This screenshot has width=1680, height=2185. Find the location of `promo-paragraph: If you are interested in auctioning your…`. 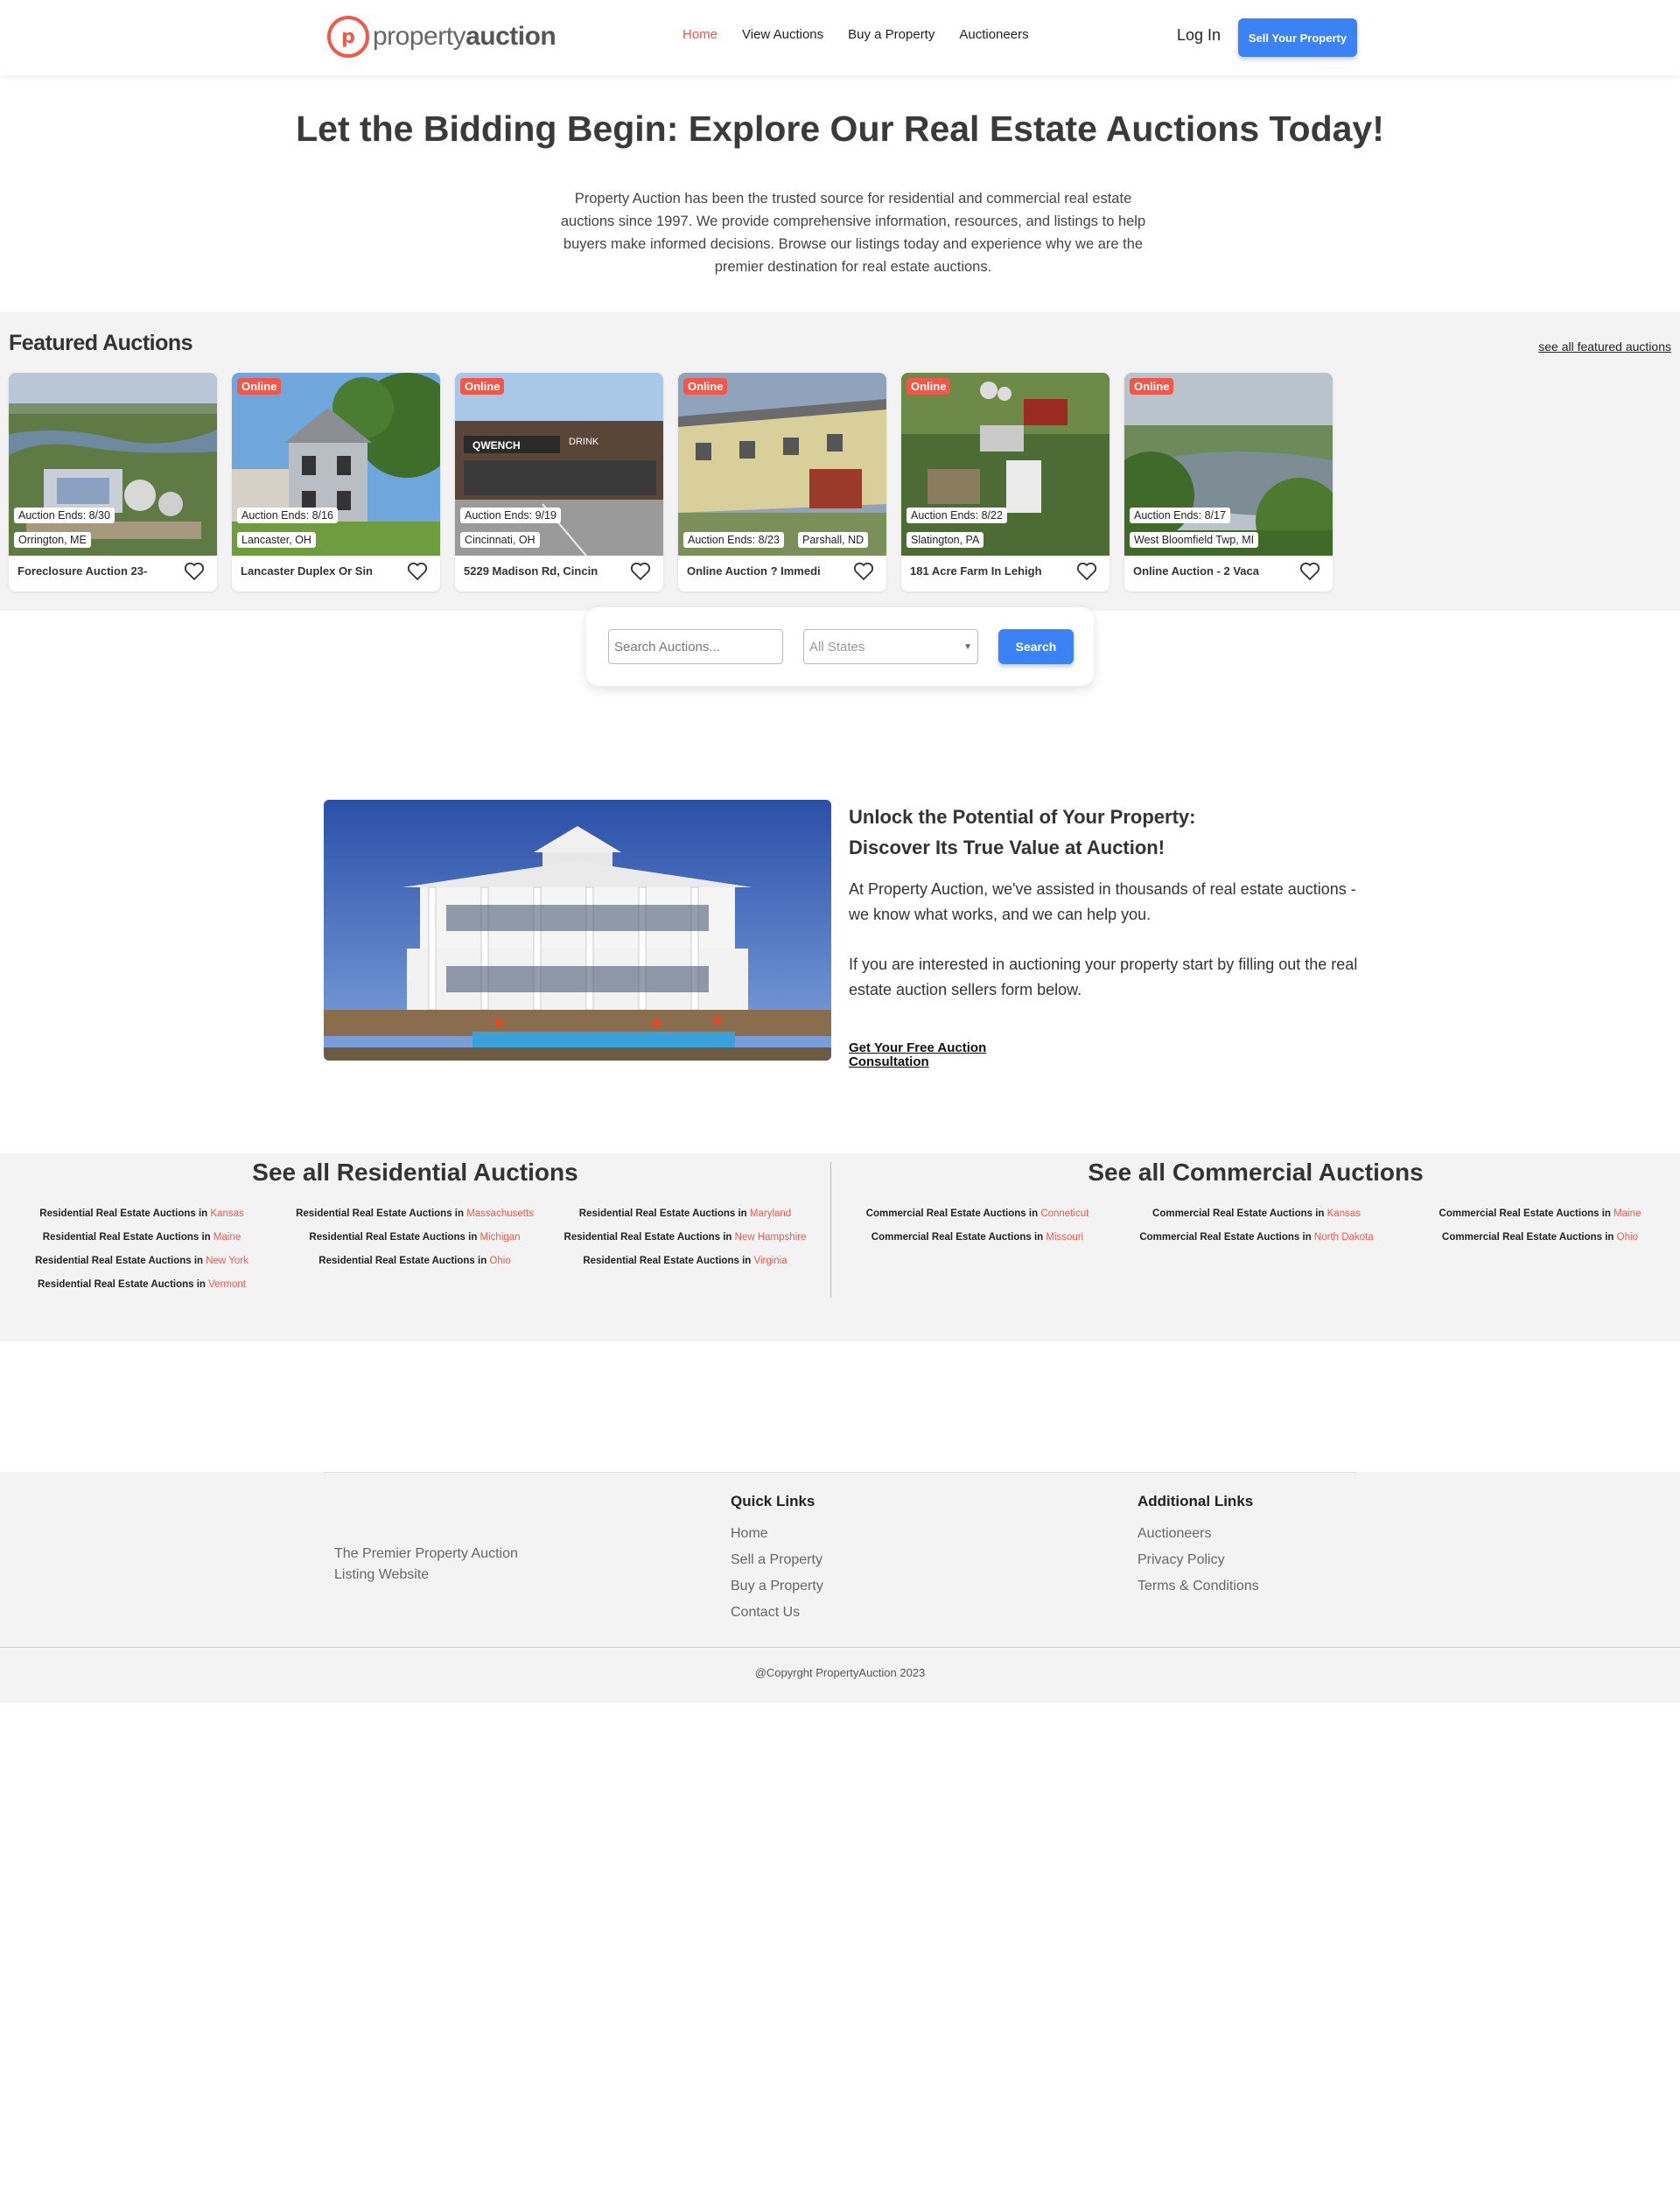

promo-paragraph: If you are interested in auctioning your… is located at coordinates (1103, 977).